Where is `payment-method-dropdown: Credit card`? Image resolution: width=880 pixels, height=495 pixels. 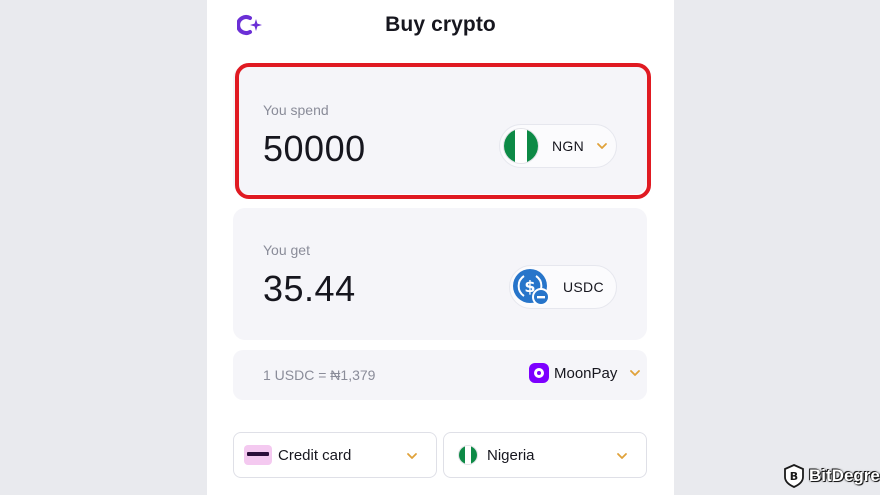 payment-method-dropdown: Credit card is located at coordinates (335, 455).